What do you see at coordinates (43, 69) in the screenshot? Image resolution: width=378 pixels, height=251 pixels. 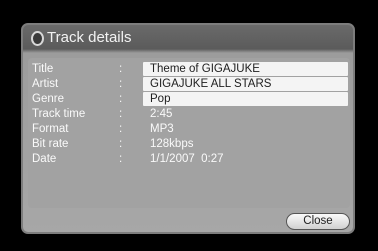 I see `field-label-title: Title` at bounding box center [43, 69].